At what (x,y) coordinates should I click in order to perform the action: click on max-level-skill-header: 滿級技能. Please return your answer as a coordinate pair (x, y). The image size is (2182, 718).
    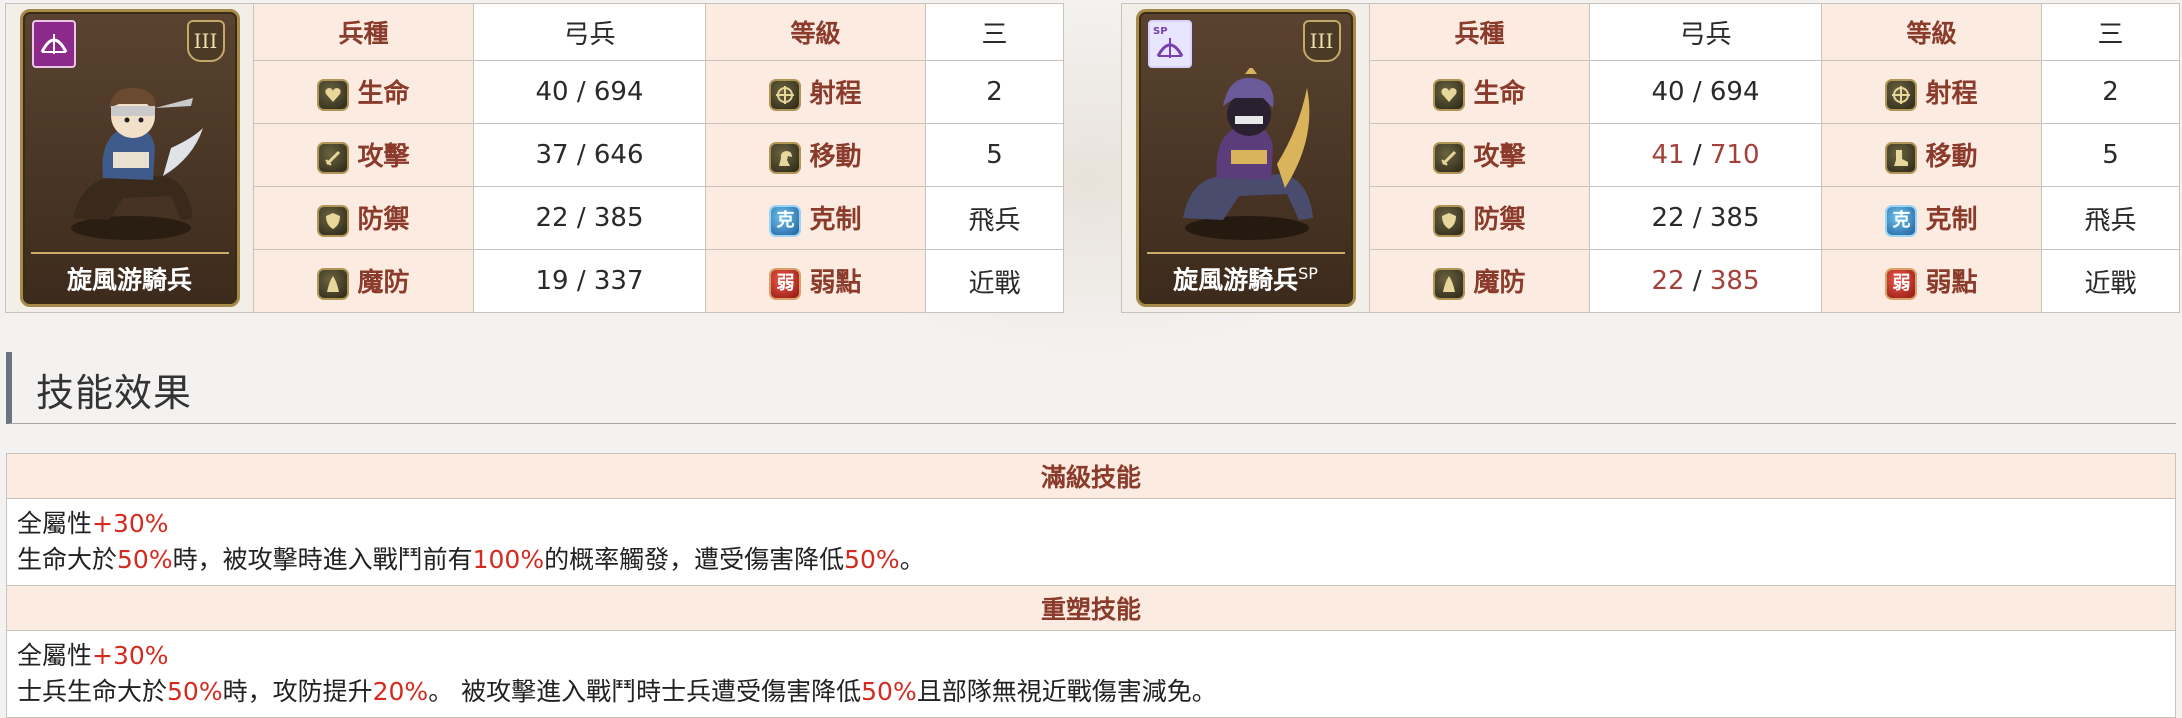
    Looking at the image, I should click on (1091, 476).